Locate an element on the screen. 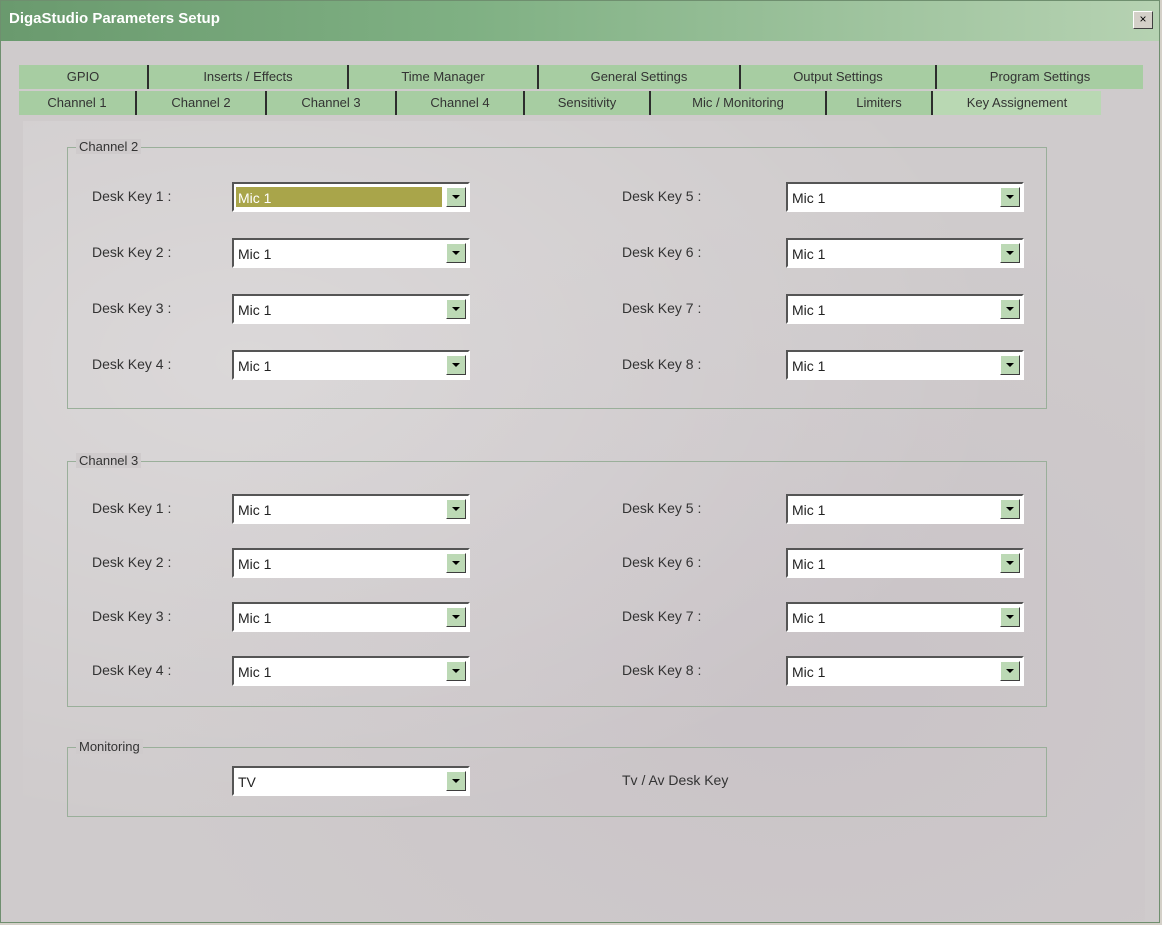  tab-inserts-effects: Inserts / Effects is located at coordinates (249, 77).